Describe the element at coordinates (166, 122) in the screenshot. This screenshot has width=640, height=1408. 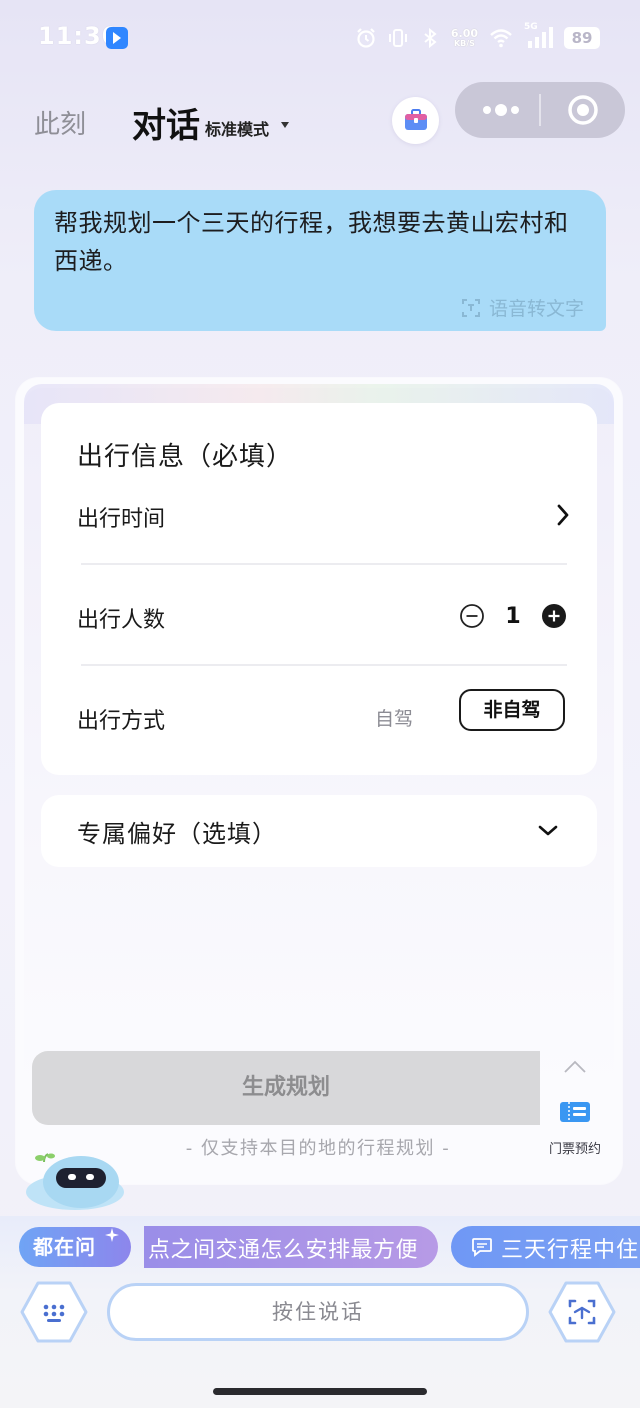
I see `tab-chat: 对话` at that location.